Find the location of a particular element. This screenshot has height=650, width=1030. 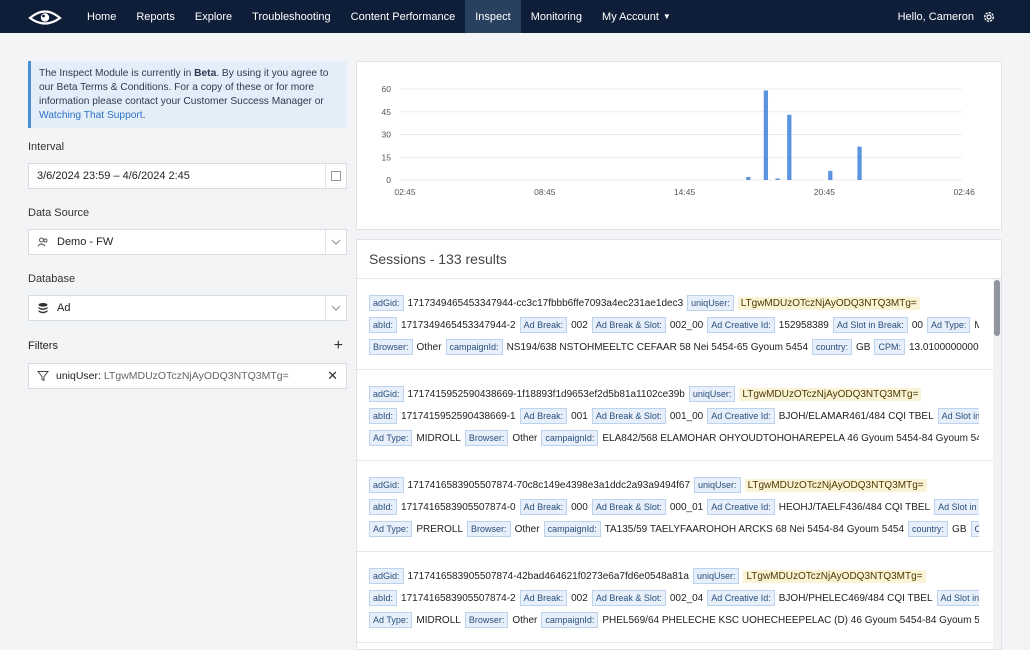

nav-content-performance: Content Performance is located at coordinates (403, 16).